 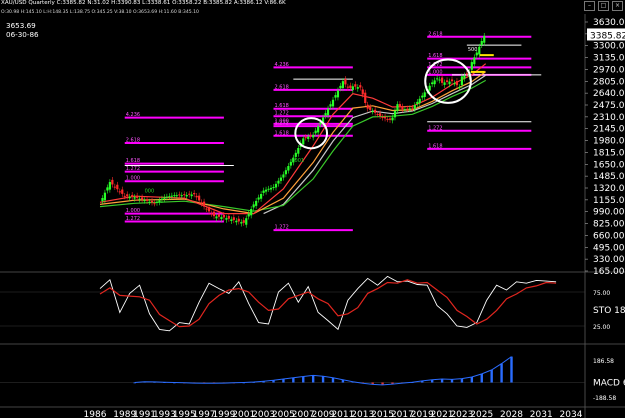 What do you see at coordinates (609, 94) in the screenshot?
I see `y-tick-label: 2640.00` at bounding box center [609, 94].